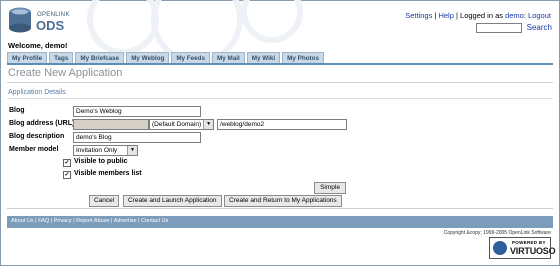 This screenshot has width=560, height=266. I want to click on visible-members-checkbox: ✓, so click(67, 175).